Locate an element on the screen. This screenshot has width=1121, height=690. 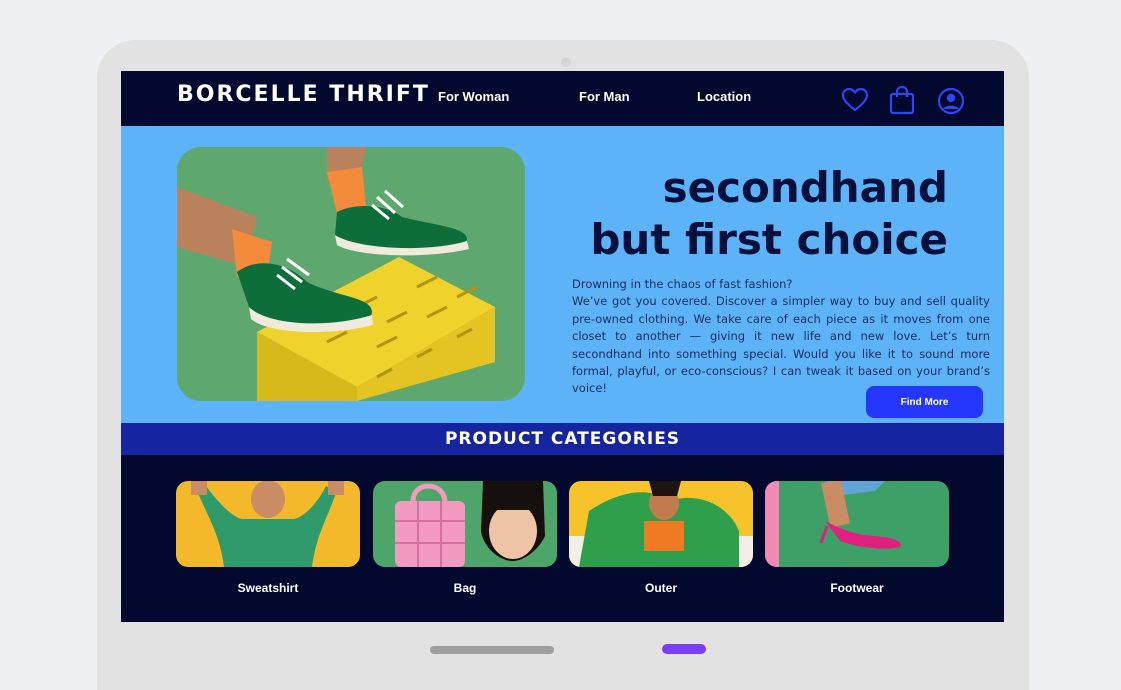
category-card-bag: Bag is located at coordinates (465, 538).